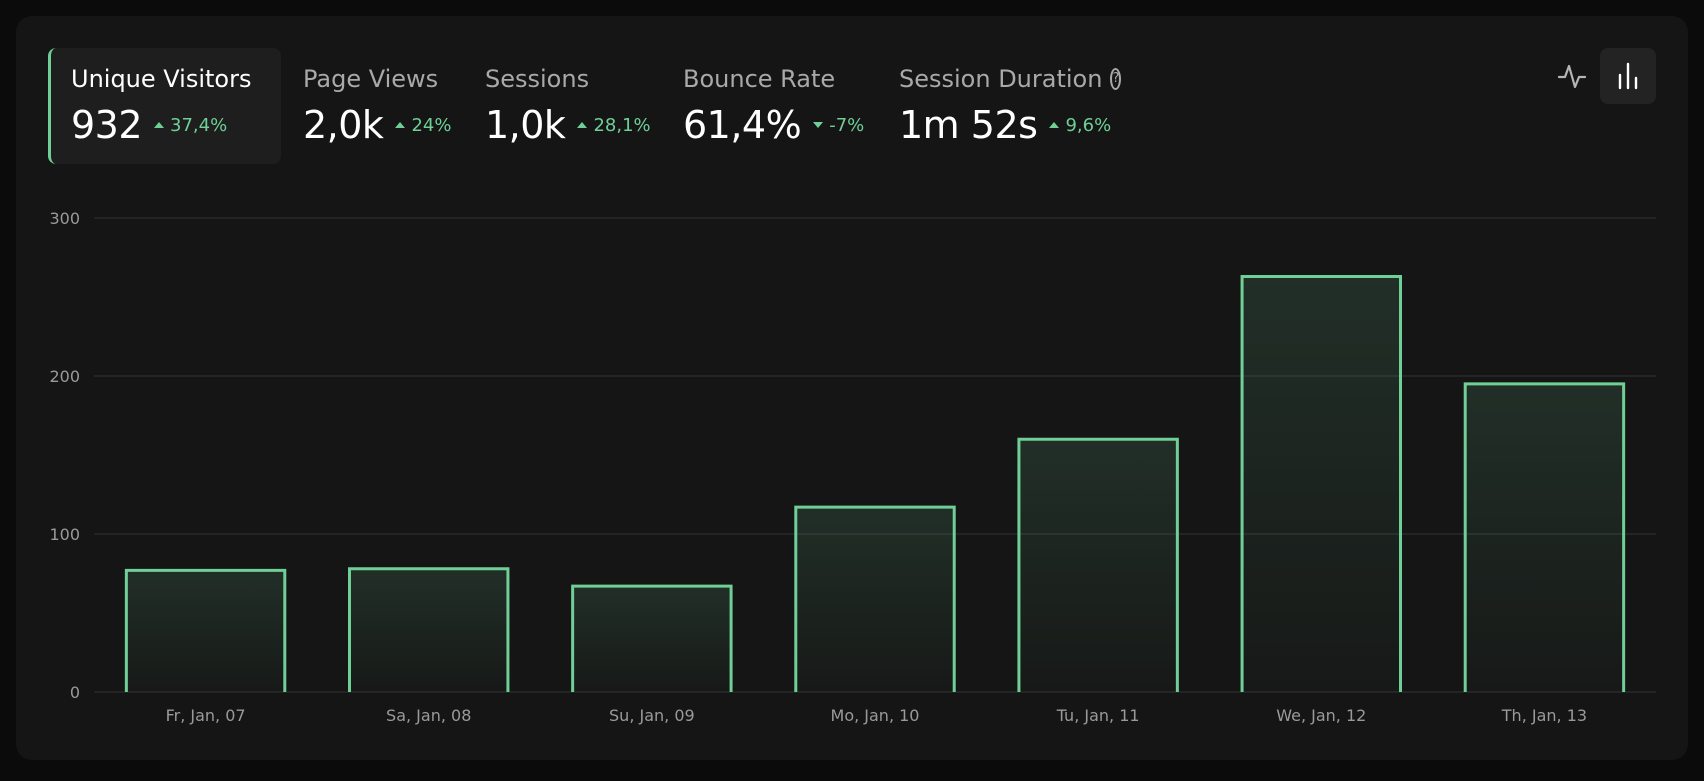 This screenshot has width=1704, height=781. I want to click on x-tick-label: Th, Jan, 13, so click(1544, 715).